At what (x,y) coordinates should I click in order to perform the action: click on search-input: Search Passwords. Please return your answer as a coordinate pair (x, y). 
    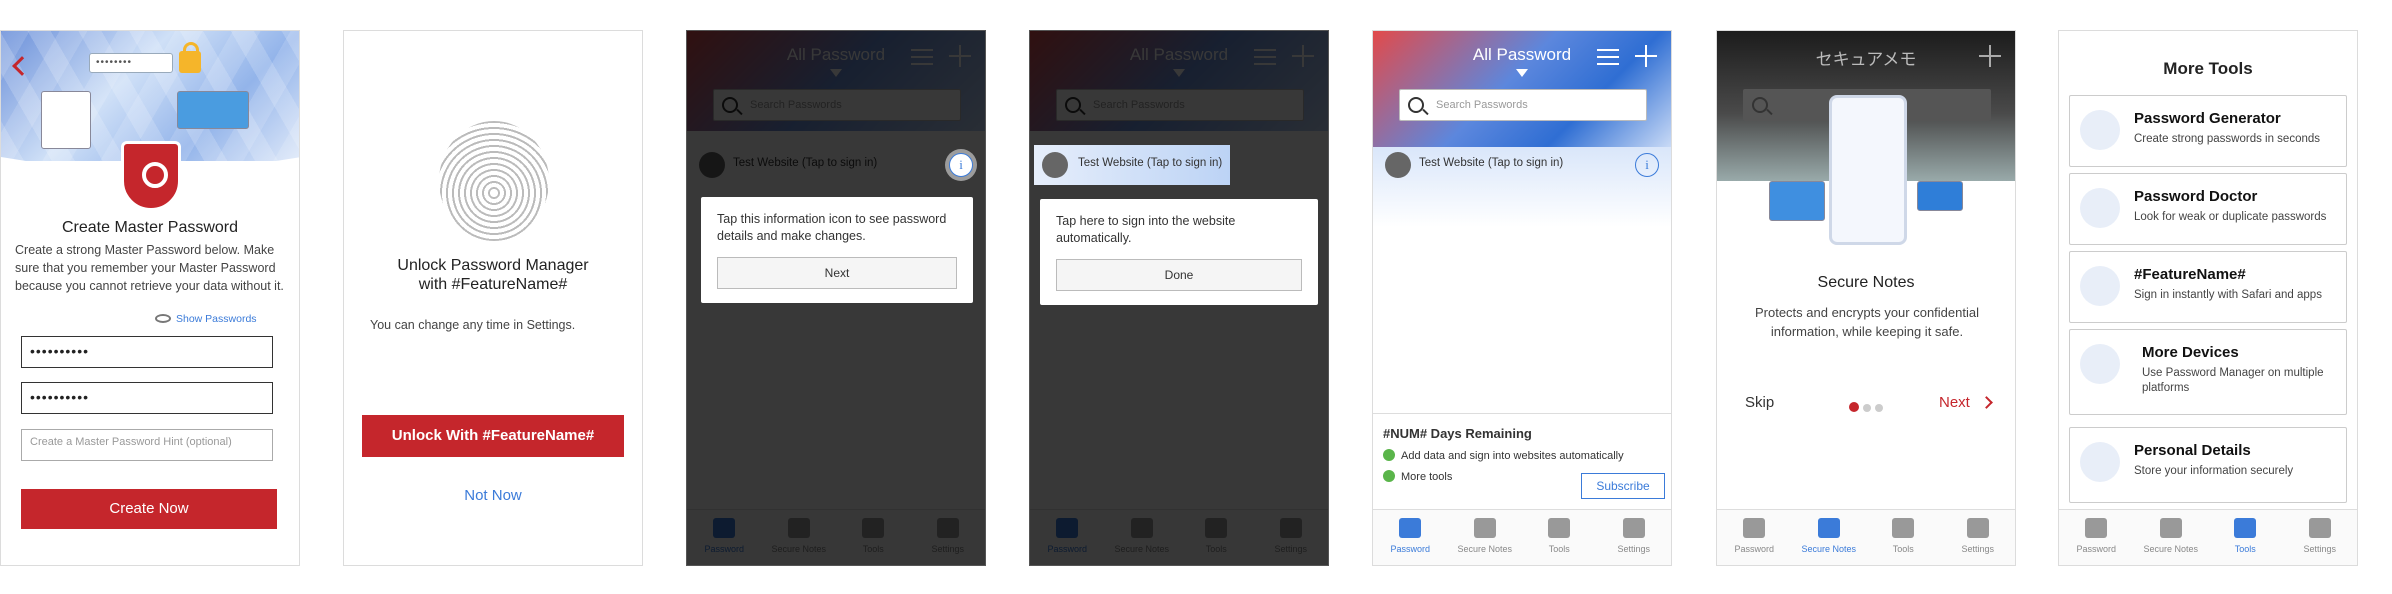
    Looking at the image, I should click on (1523, 105).